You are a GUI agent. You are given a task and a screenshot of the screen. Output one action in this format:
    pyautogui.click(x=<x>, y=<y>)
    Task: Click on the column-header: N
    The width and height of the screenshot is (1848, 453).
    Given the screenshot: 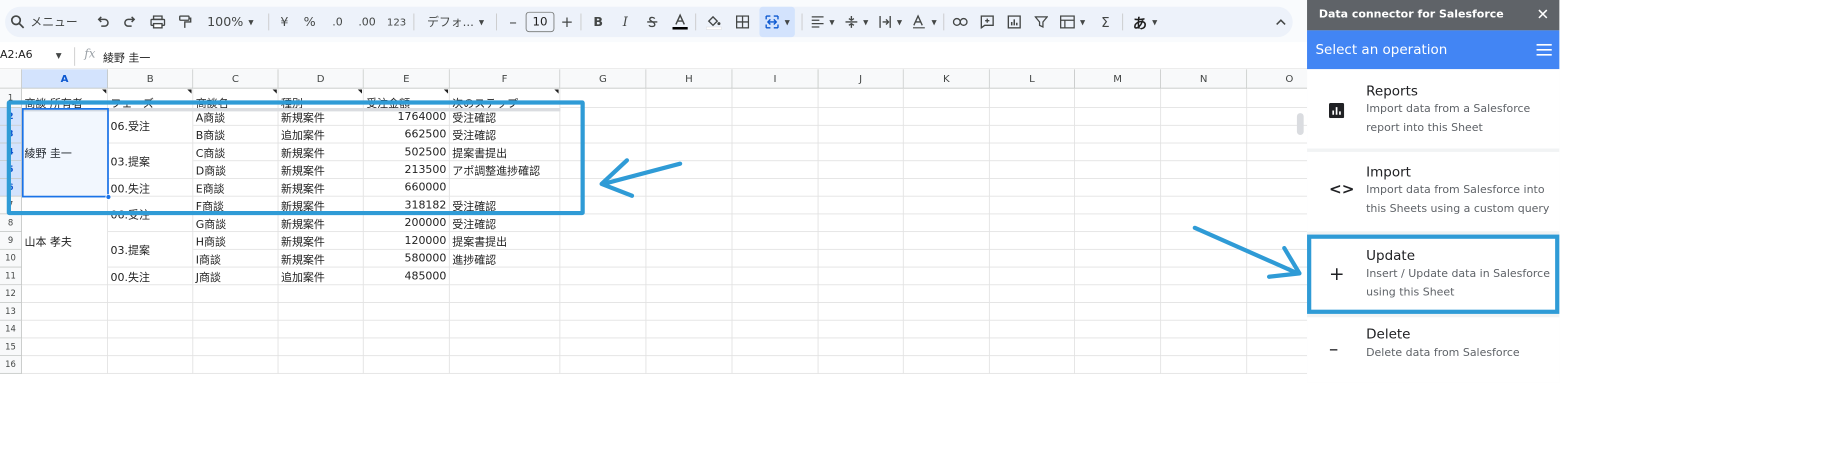 What is the action you would take?
    pyautogui.click(x=1204, y=79)
    